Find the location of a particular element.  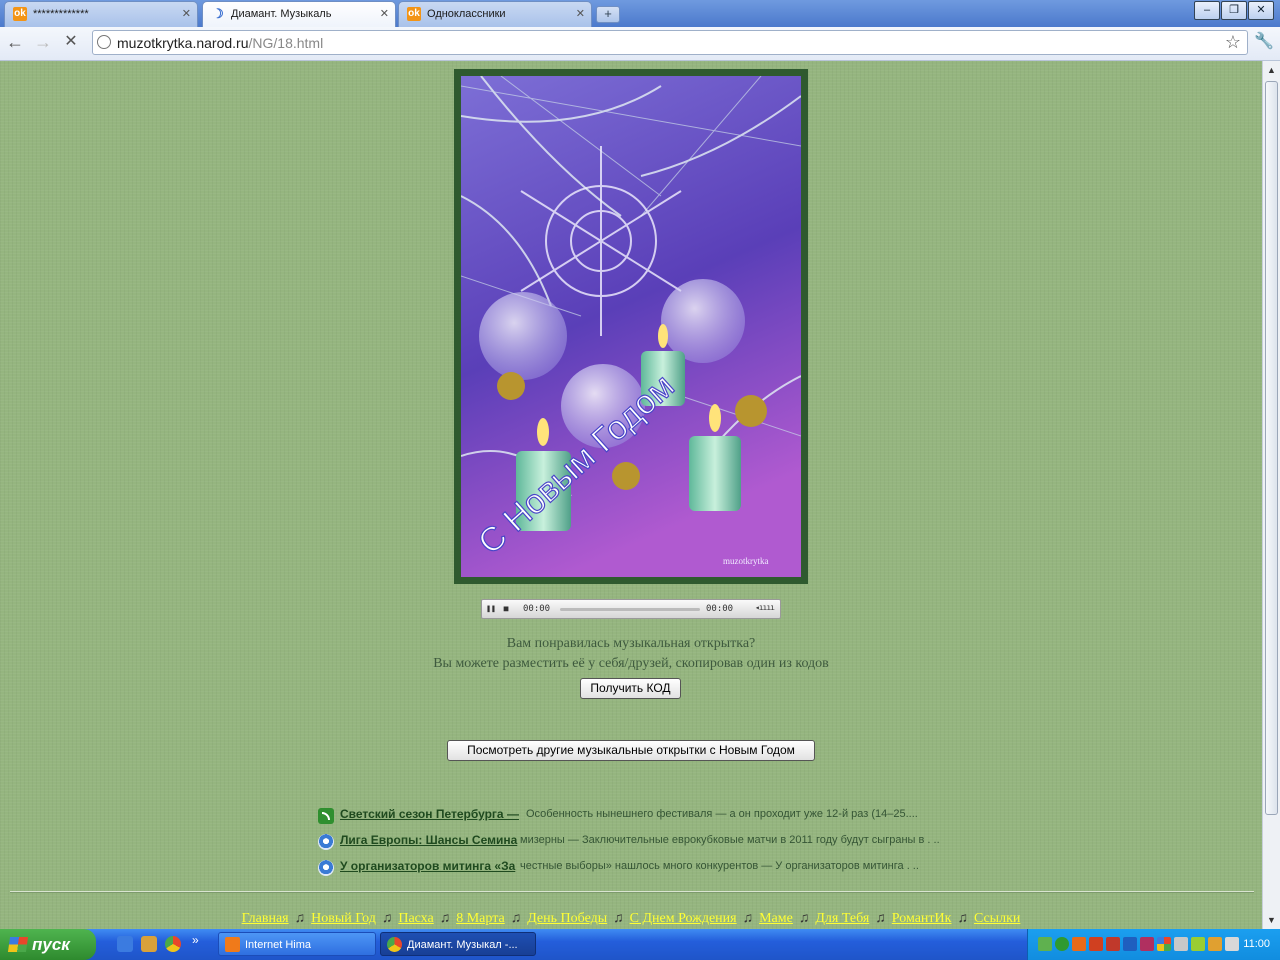

footer-link-links: Ссылки is located at coordinates (997, 918).